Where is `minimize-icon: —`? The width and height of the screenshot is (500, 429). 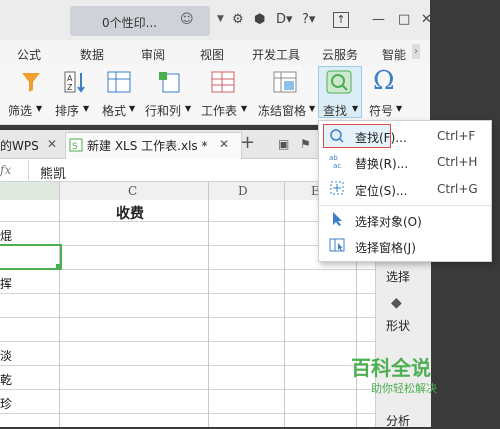 minimize-icon: — is located at coordinates (378, 19).